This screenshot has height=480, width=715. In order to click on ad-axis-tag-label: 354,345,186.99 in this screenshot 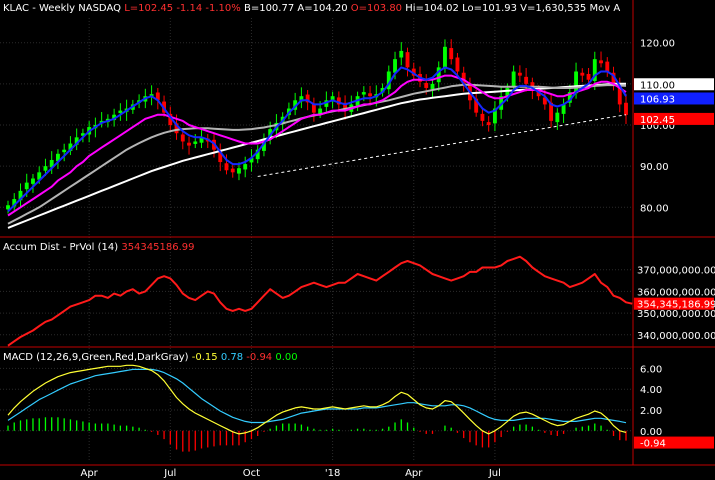, I will do `click(676, 305)`.